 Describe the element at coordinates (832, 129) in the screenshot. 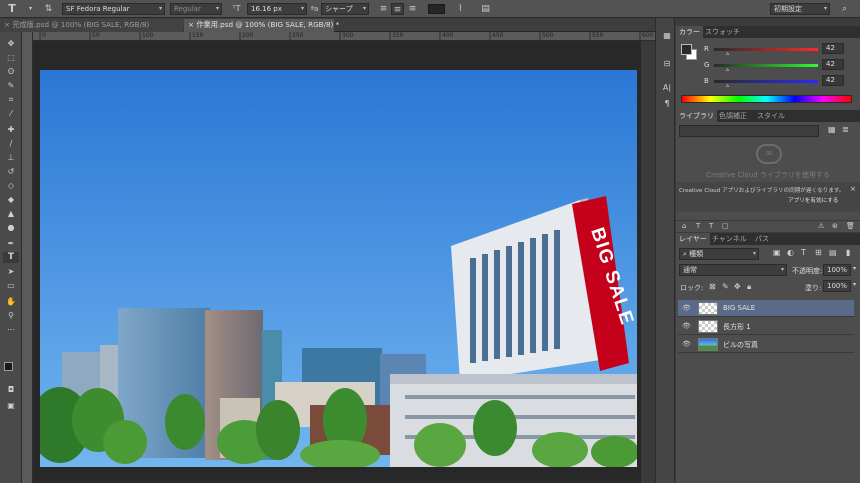

I see `grid-view-icon: ▦` at that location.